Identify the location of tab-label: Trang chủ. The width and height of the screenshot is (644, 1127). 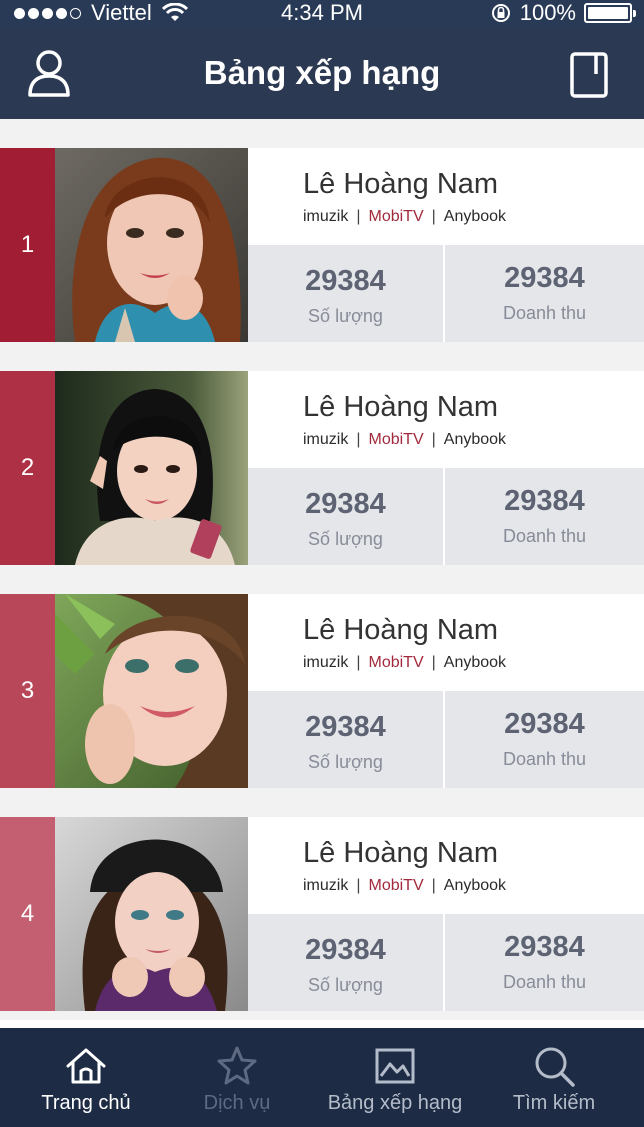
(86, 1103).